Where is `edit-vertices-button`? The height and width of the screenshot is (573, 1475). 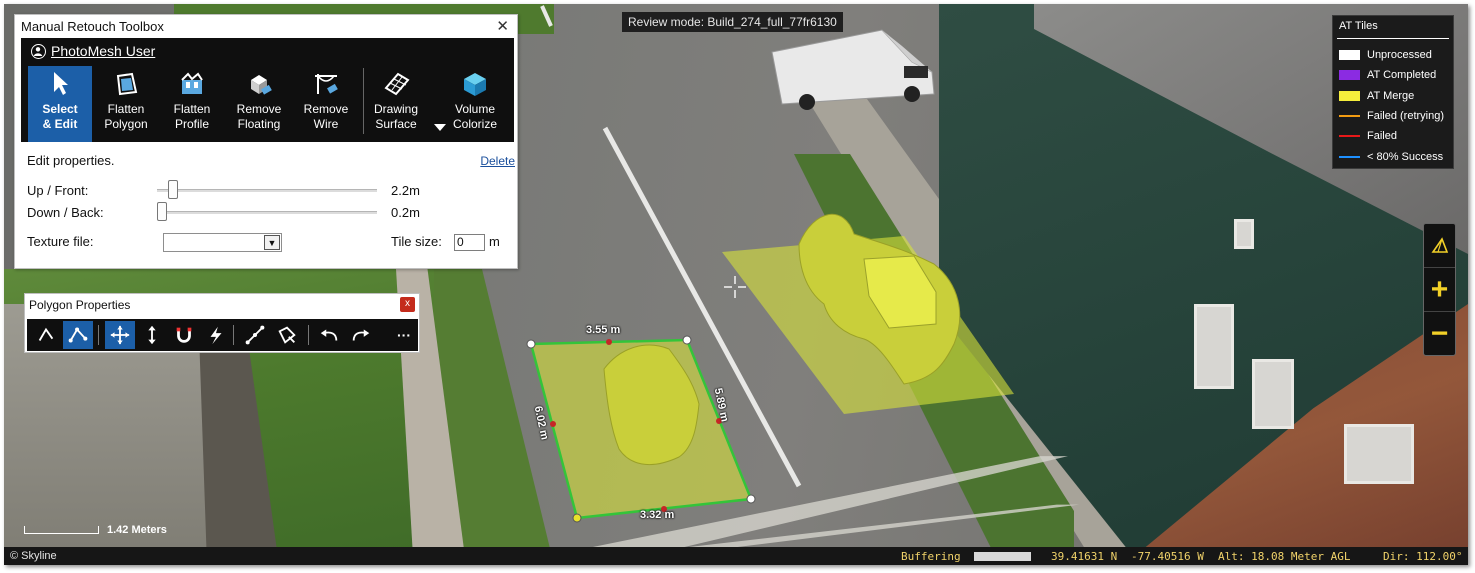 edit-vertices-button is located at coordinates (78, 335).